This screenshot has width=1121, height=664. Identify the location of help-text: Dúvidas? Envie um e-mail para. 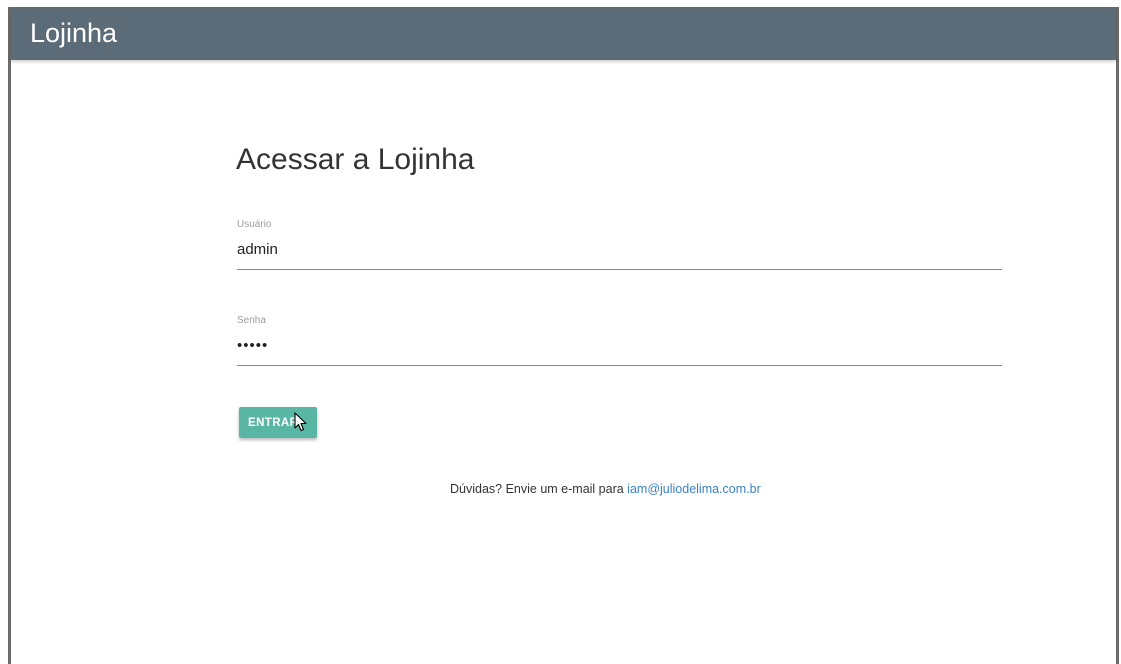
(539, 489).